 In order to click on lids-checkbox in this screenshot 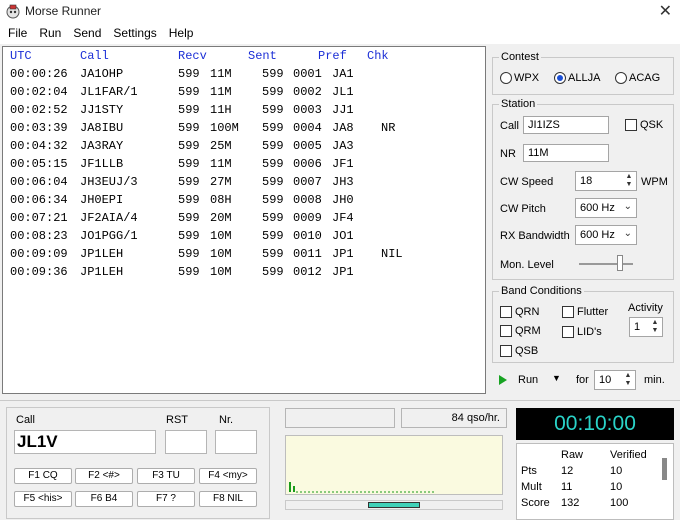, I will do `click(568, 332)`.